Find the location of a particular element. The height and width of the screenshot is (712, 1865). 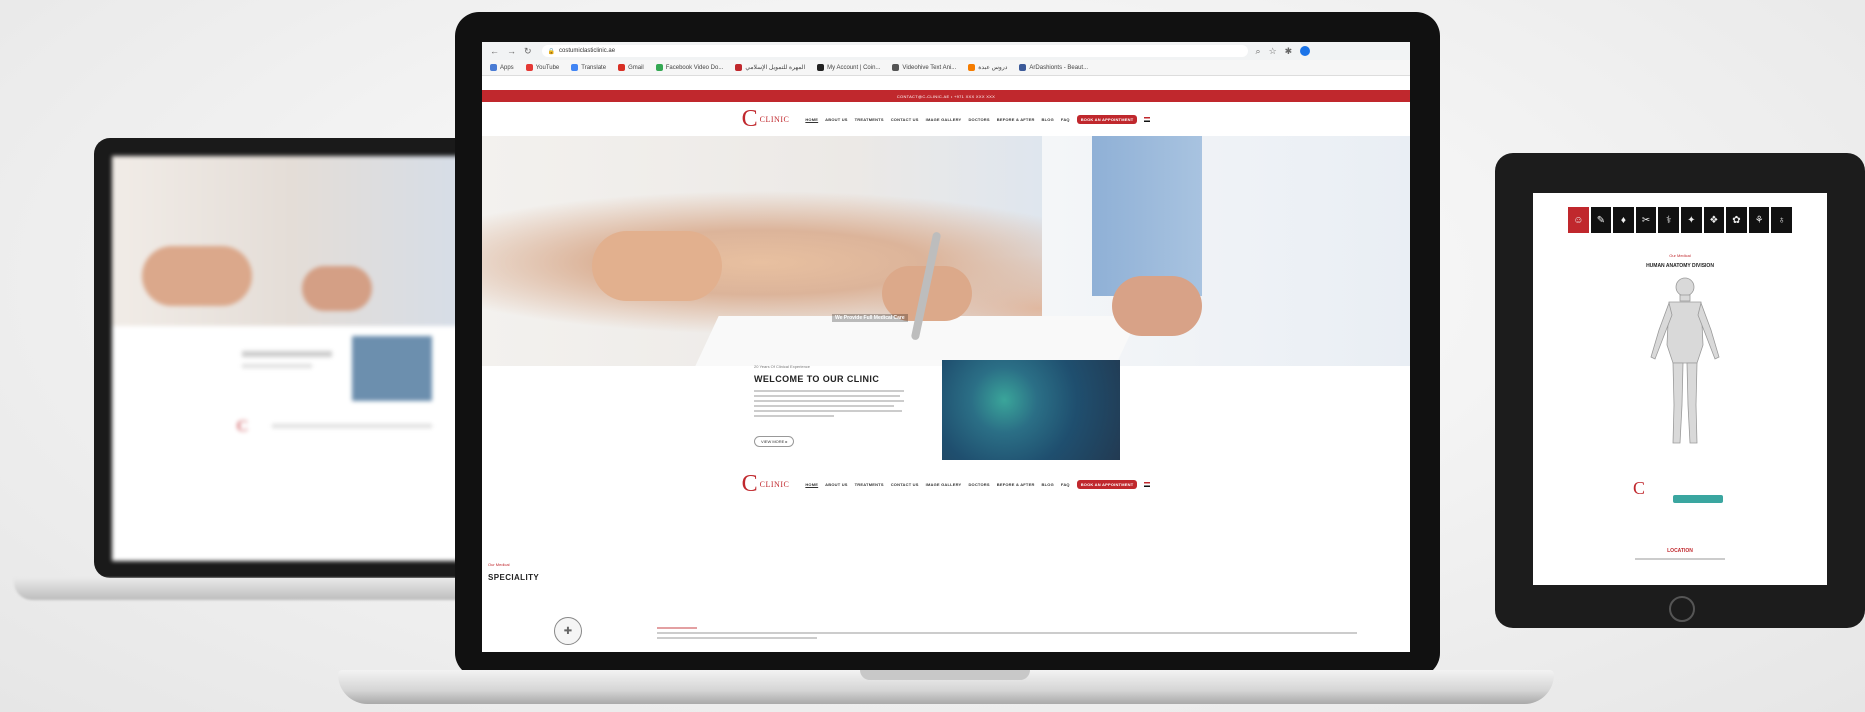

treatment-icon: ✿ is located at coordinates (1736, 220).